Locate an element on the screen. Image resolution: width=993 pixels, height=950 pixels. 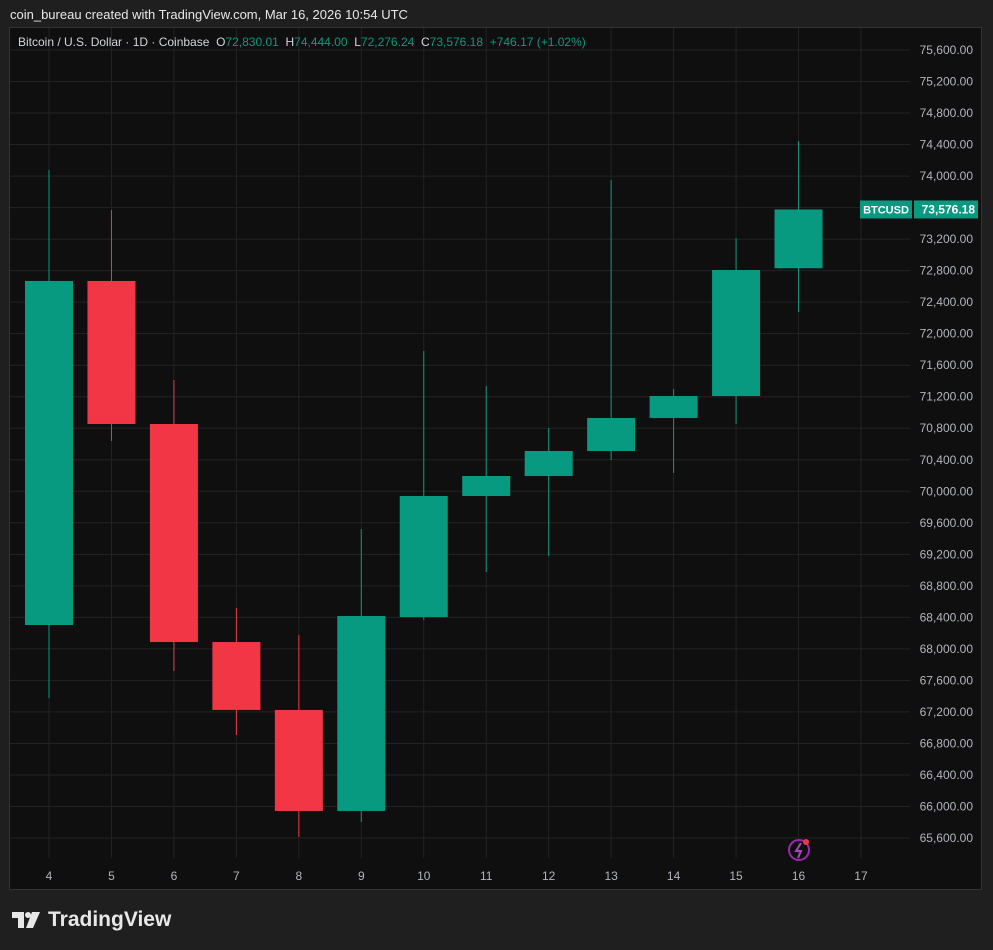
x-tick-label: 8 is located at coordinates (298, 876).